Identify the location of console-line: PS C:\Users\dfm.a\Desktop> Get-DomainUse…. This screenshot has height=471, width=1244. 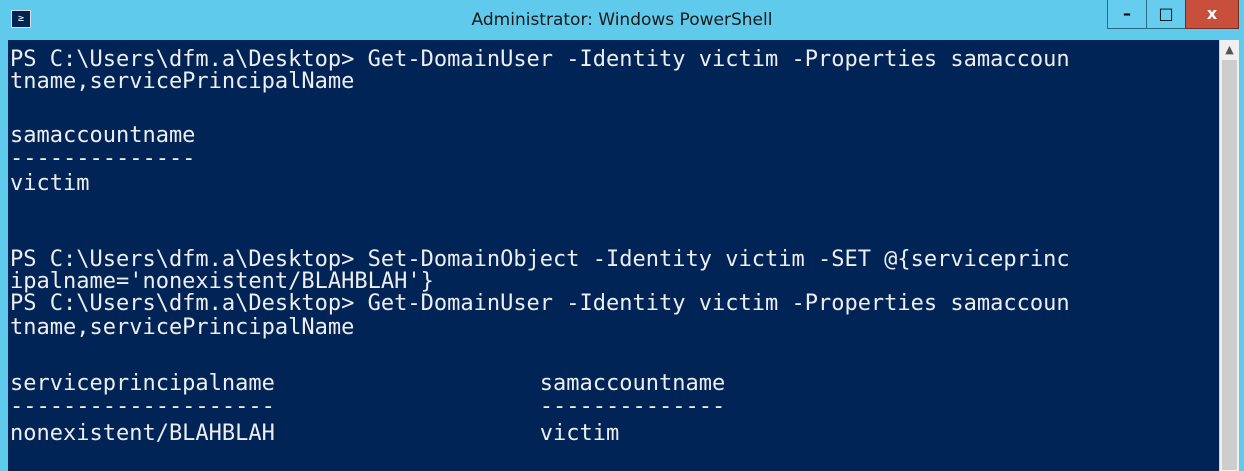
(540, 303).